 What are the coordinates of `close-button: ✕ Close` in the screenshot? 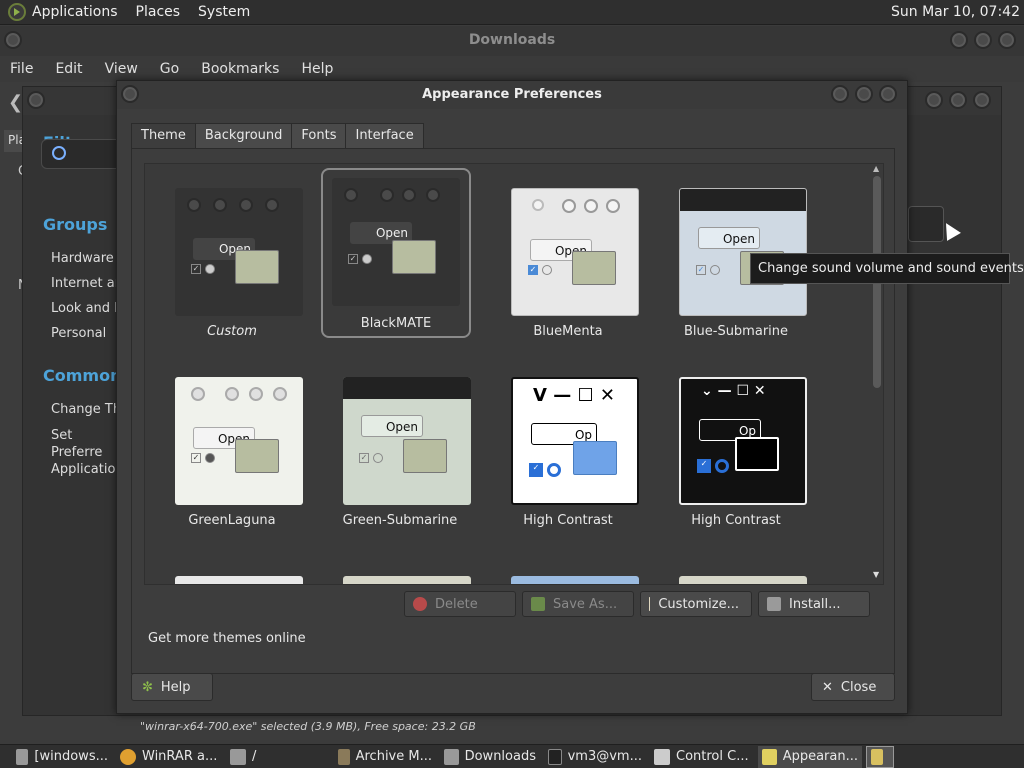 It's located at (853, 687).